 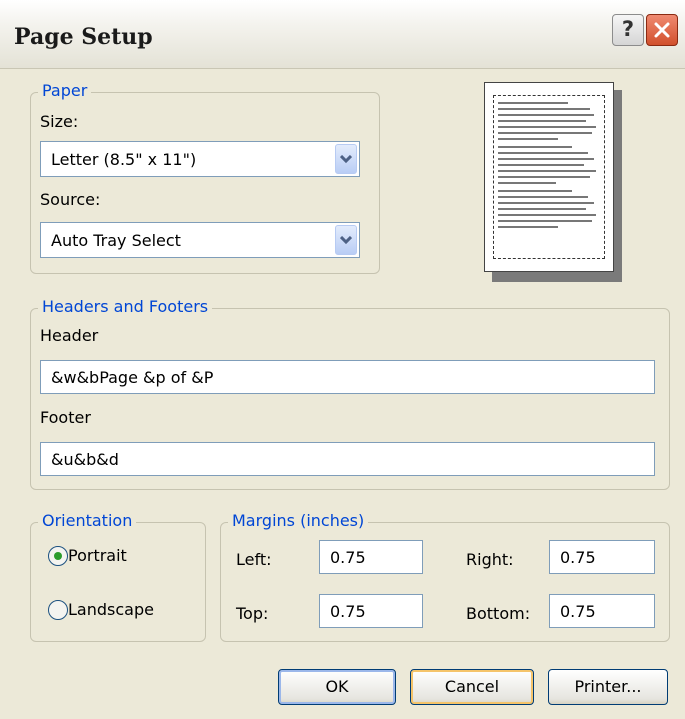 I want to click on source-select: Auto Tray Select, so click(x=200, y=240).